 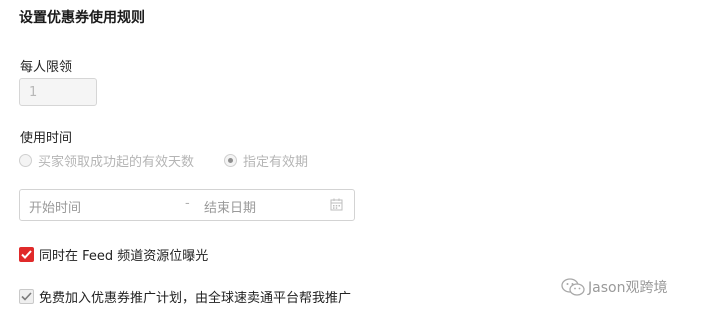 I want to click on checkbox-feed-exposure-box, so click(x=26, y=254).